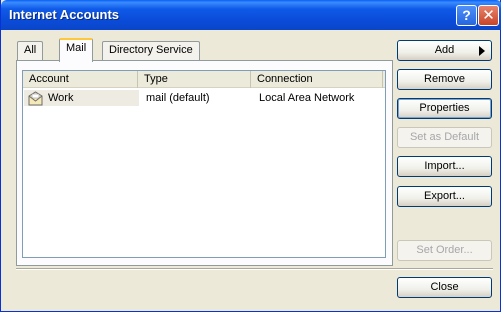 The height and width of the screenshot is (312, 501). I want to click on mail-account-icon, so click(35, 98).